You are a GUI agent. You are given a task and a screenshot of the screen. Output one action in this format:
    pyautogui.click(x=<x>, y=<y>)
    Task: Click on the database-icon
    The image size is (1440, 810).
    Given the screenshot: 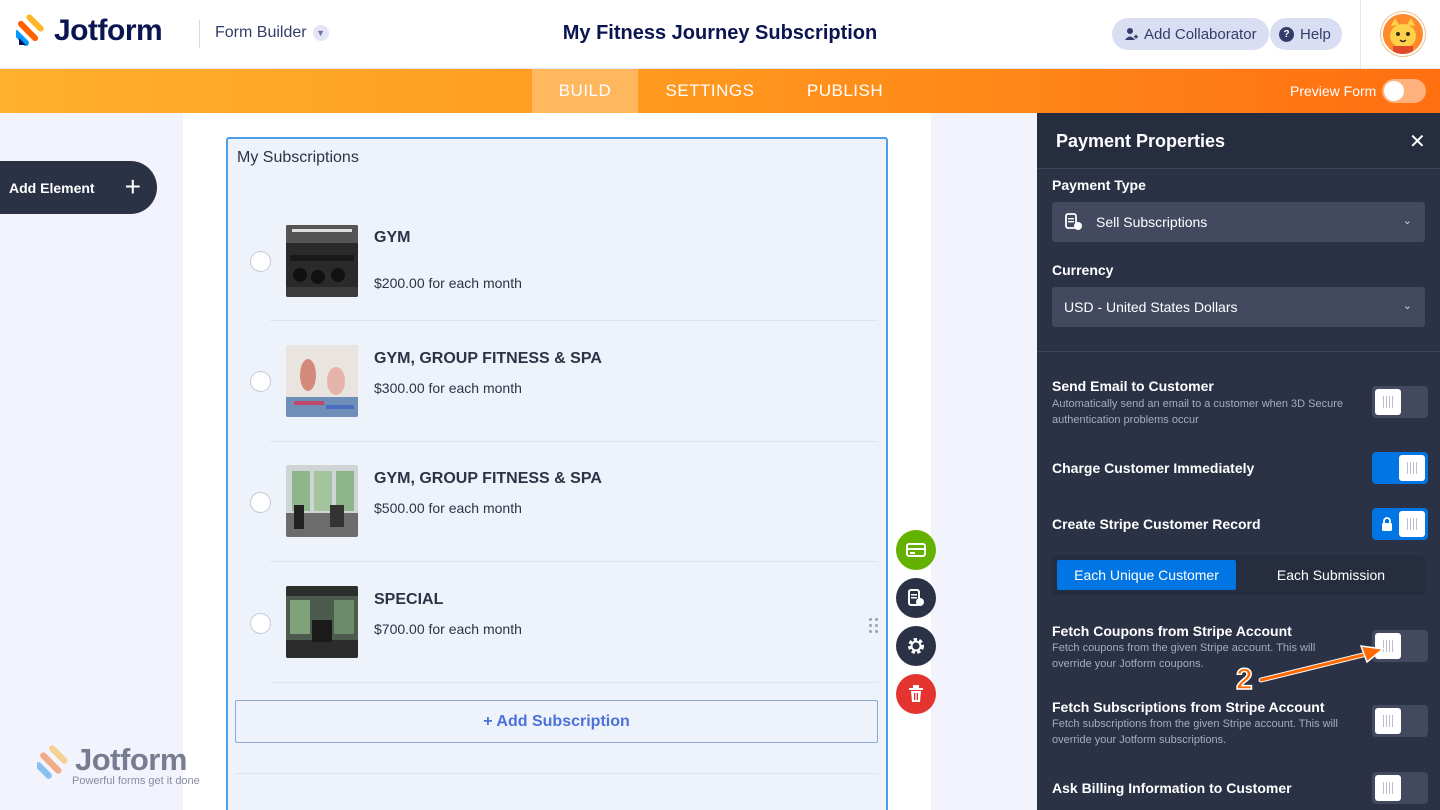 What is the action you would take?
    pyautogui.click(x=916, y=597)
    